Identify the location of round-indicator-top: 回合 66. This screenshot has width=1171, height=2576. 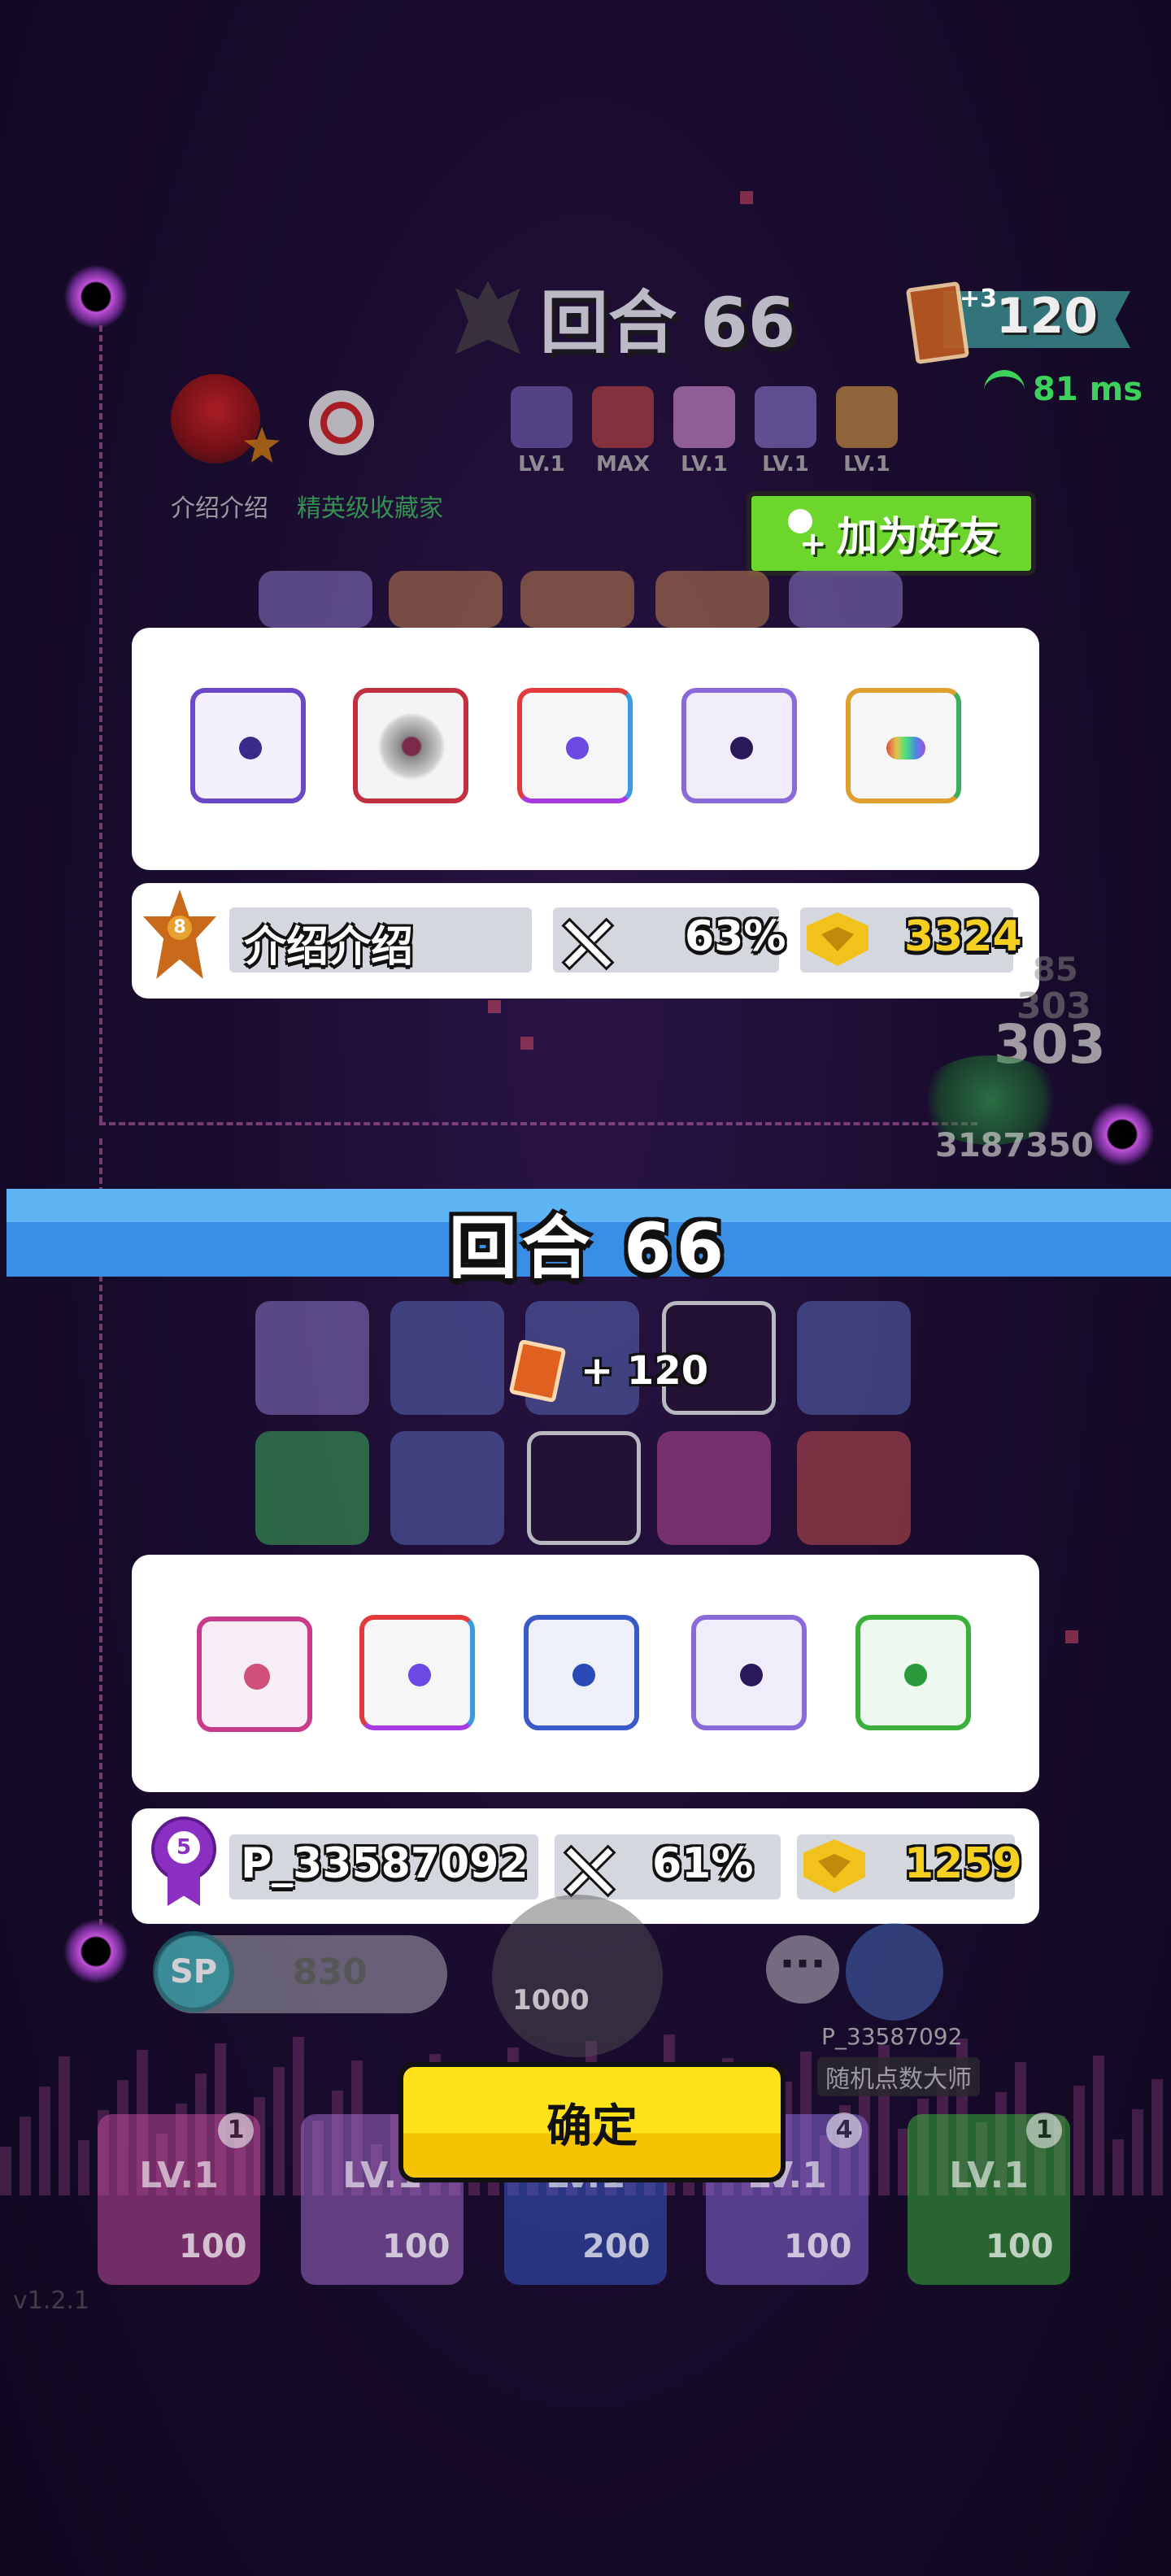
(625, 318).